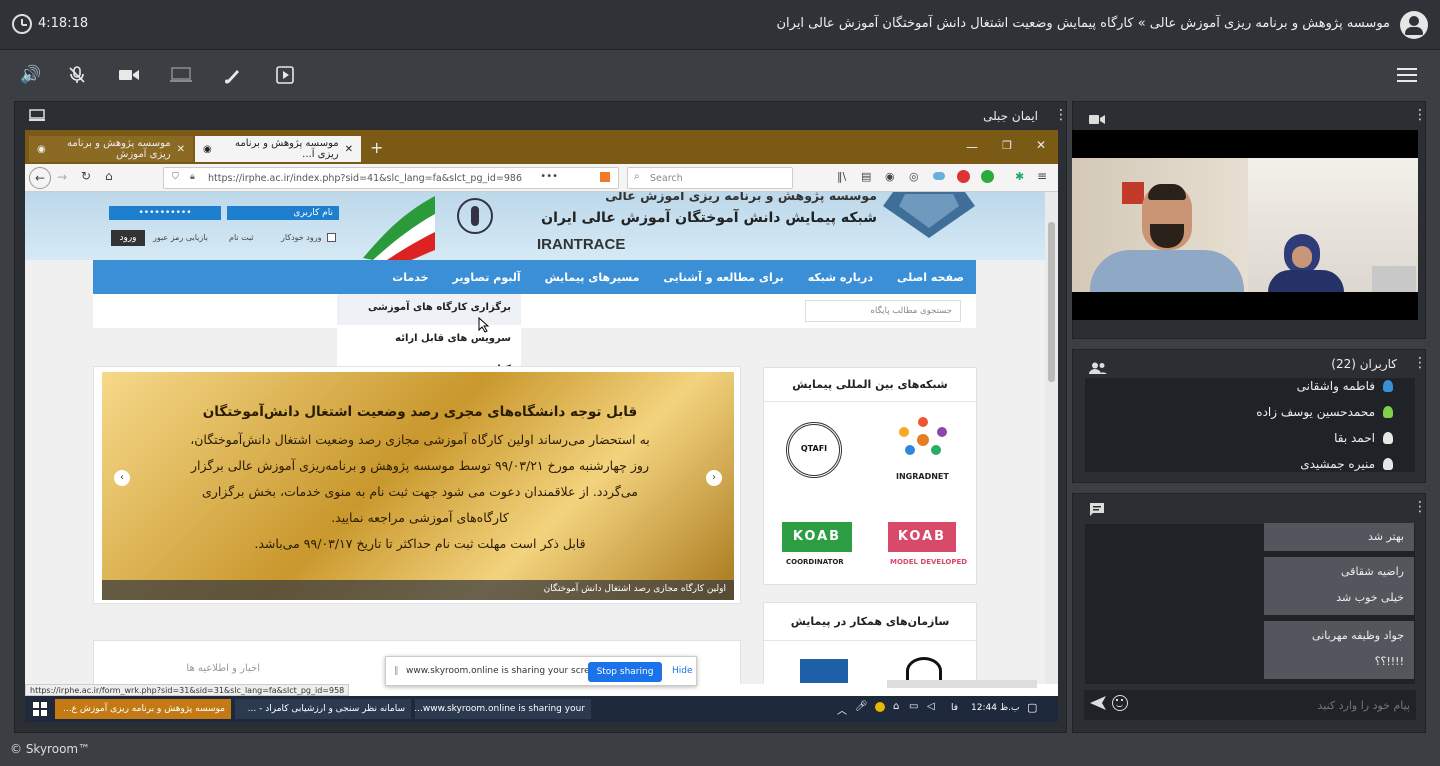  I want to click on slider-line-5: کارگاه‌های آموزشی مراجعه نمایید., so click(420, 517).